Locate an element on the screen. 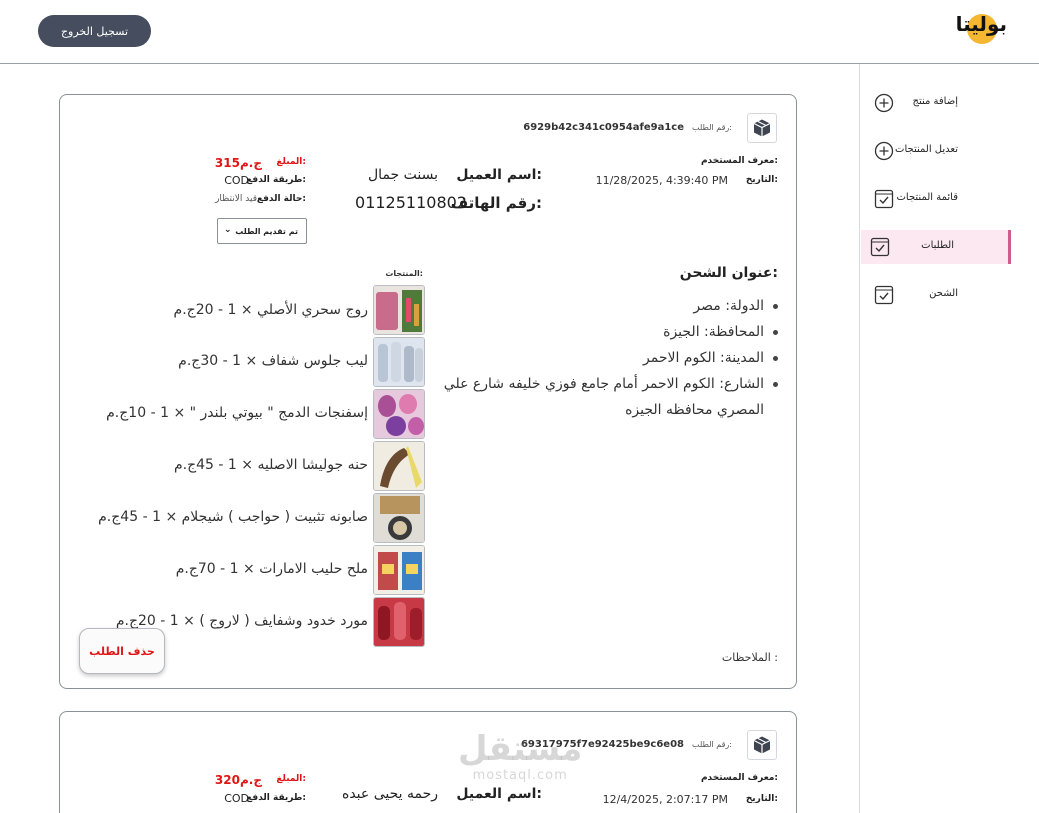  sidebar-item-shipping: الشحن is located at coordinates (936, 295).